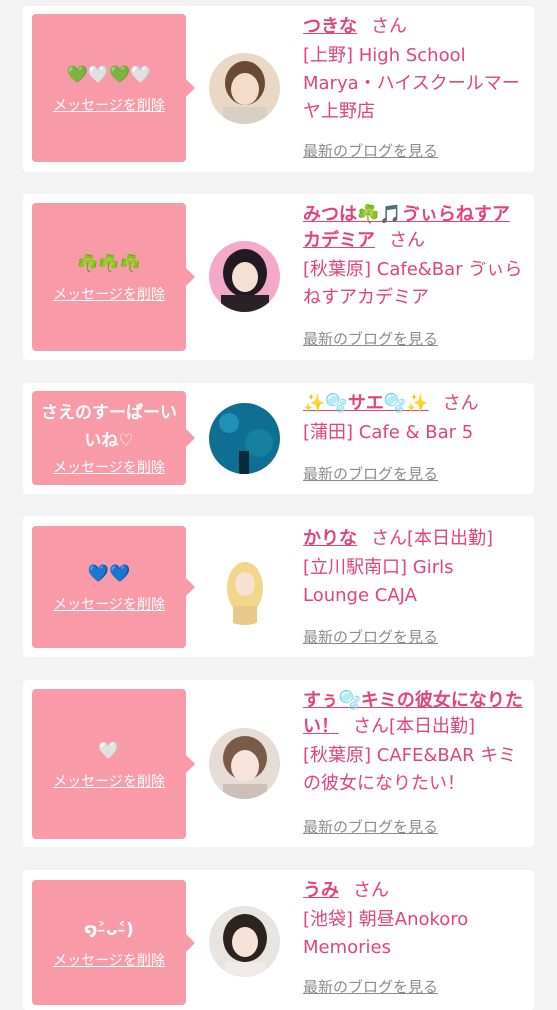 The height and width of the screenshot is (1010, 557). I want to click on message-text: ໑˃̵ᴗ˂̵), so click(109, 929).